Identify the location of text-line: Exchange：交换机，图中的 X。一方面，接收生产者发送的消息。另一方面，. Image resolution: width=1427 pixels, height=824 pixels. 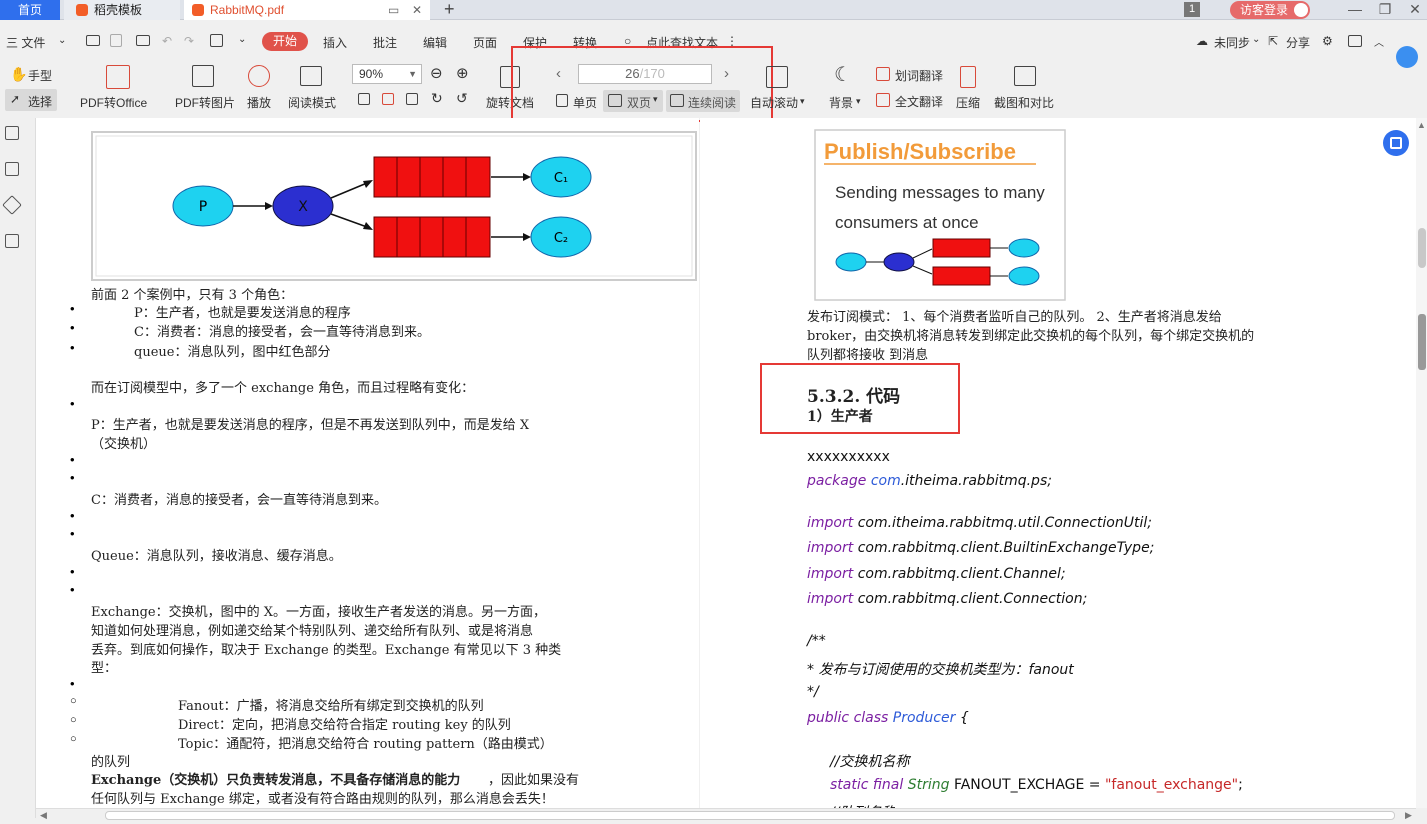
(319, 612).